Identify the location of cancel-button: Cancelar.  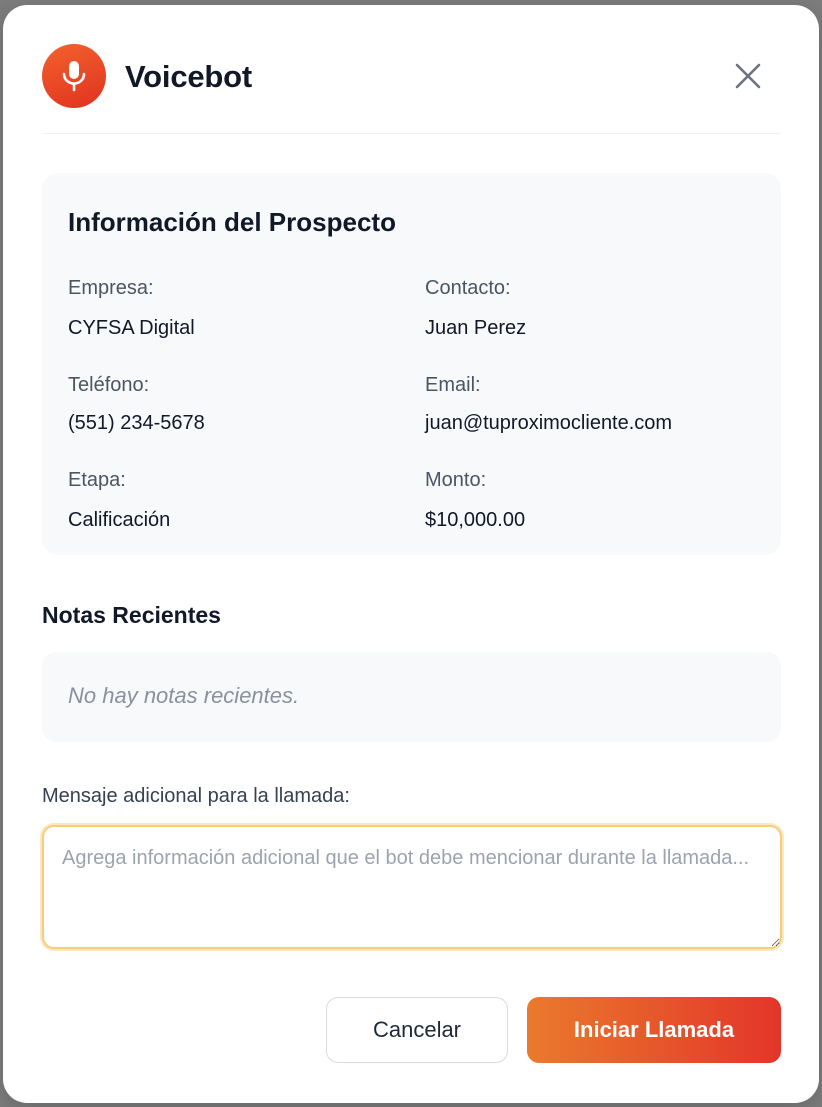
(417, 1030).